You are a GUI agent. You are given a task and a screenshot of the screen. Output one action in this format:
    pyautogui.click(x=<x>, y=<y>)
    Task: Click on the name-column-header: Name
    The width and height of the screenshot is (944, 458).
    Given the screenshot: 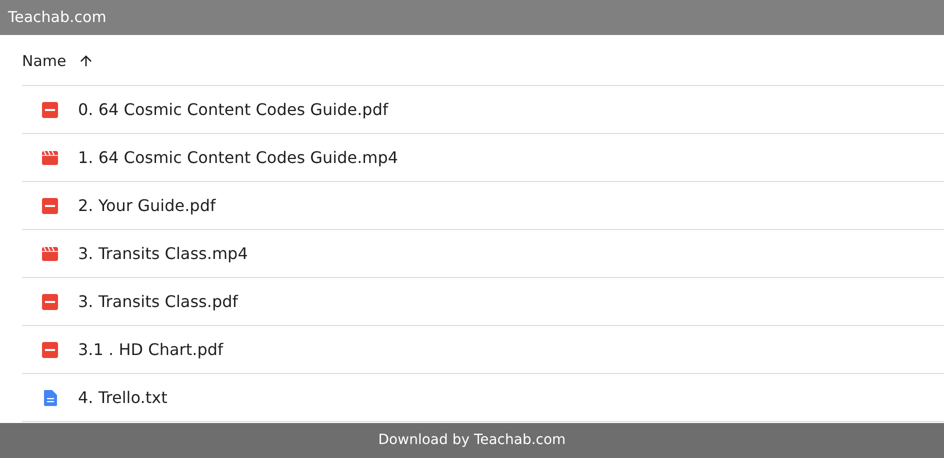 What is the action you would take?
    pyautogui.click(x=44, y=61)
    